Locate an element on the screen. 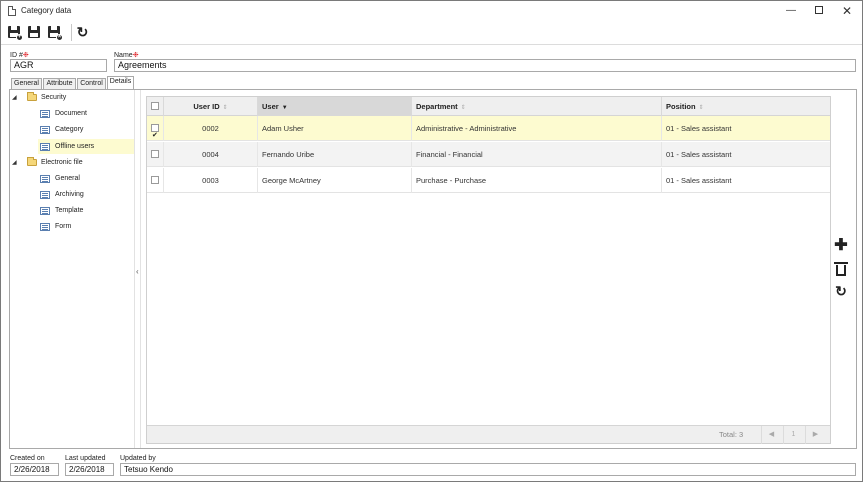  refresh-button: ↻ is located at coordinates (82, 32).